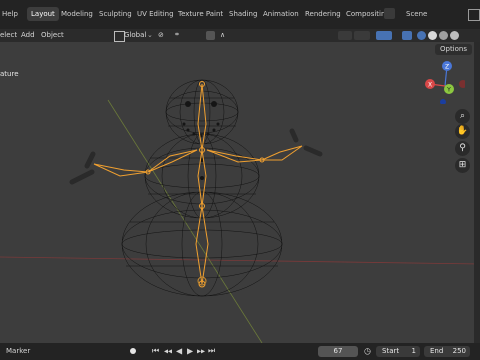 The height and width of the screenshot is (360, 480). I want to click on start-label: Start, so click(391, 351).